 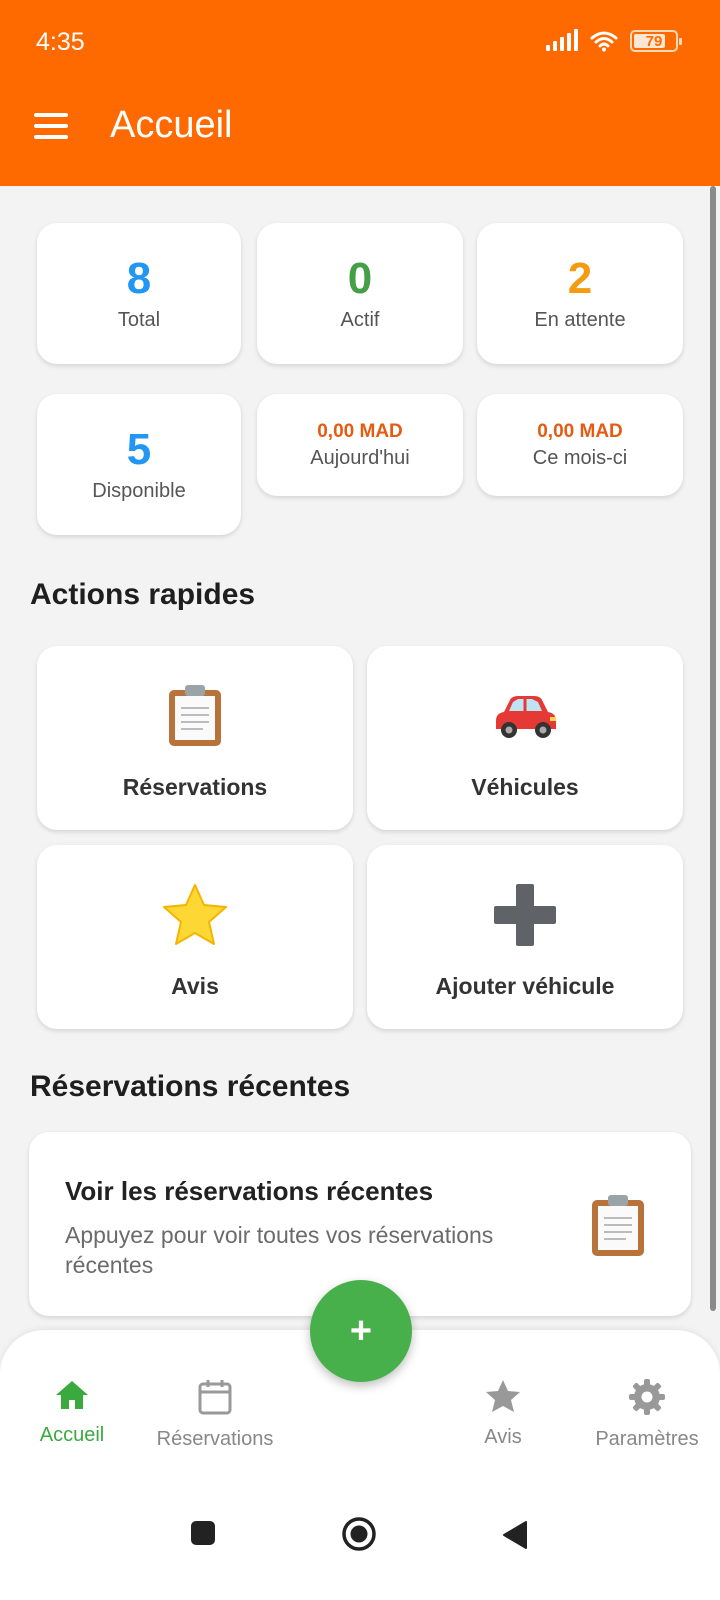 What do you see at coordinates (503, 1413) in the screenshot?
I see `nav-item-avis: Avis` at bounding box center [503, 1413].